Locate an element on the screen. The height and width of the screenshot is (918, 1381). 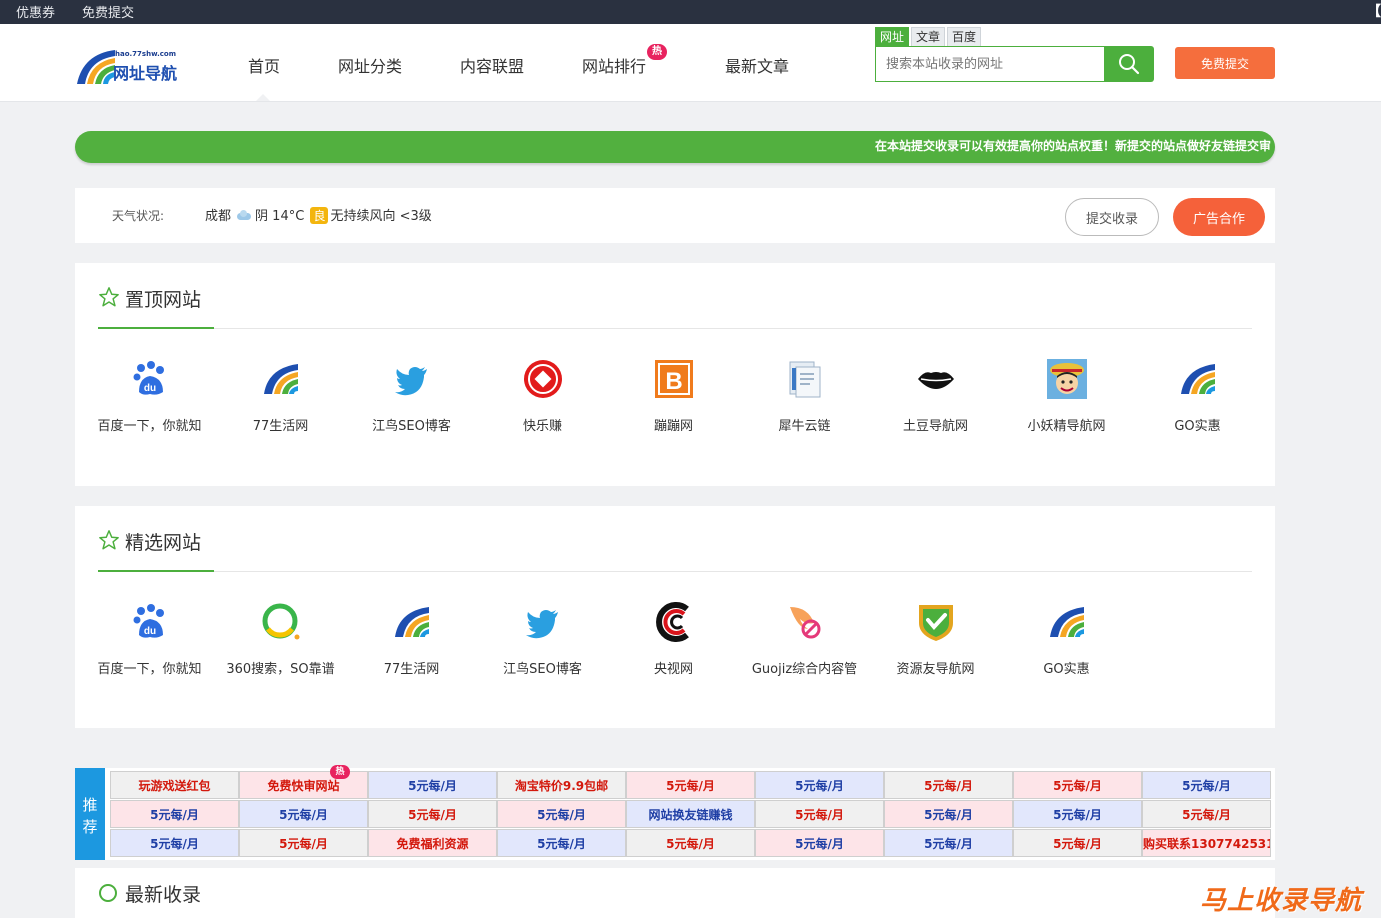
site-card: 快乐赚 is located at coordinates (542, 396).